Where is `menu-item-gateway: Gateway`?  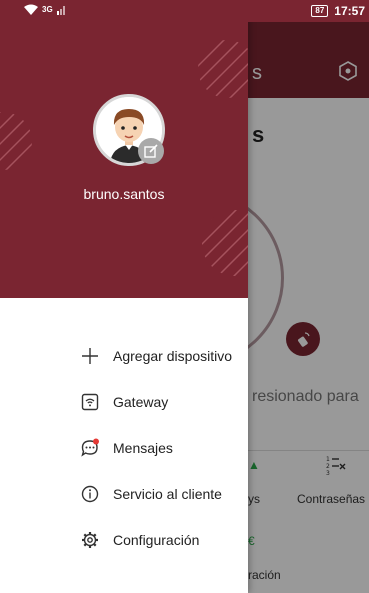 menu-item-gateway: Gateway is located at coordinates (124, 402).